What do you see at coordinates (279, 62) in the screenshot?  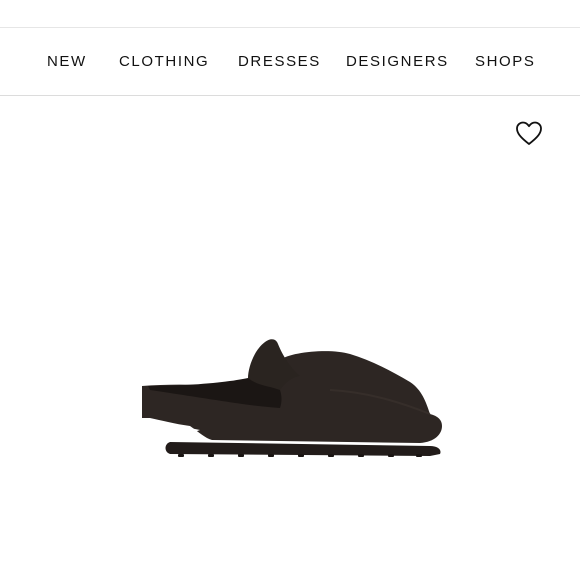 I see `nav-item-dresses: DRESSES` at bounding box center [279, 62].